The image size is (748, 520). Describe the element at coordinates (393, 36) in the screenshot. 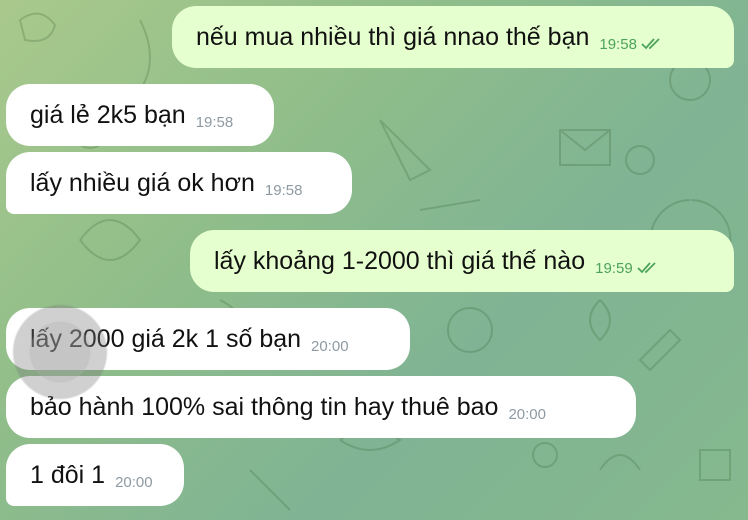

I see `message-text: nếu mua nhiều thì giá nnao thế bạn` at that location.